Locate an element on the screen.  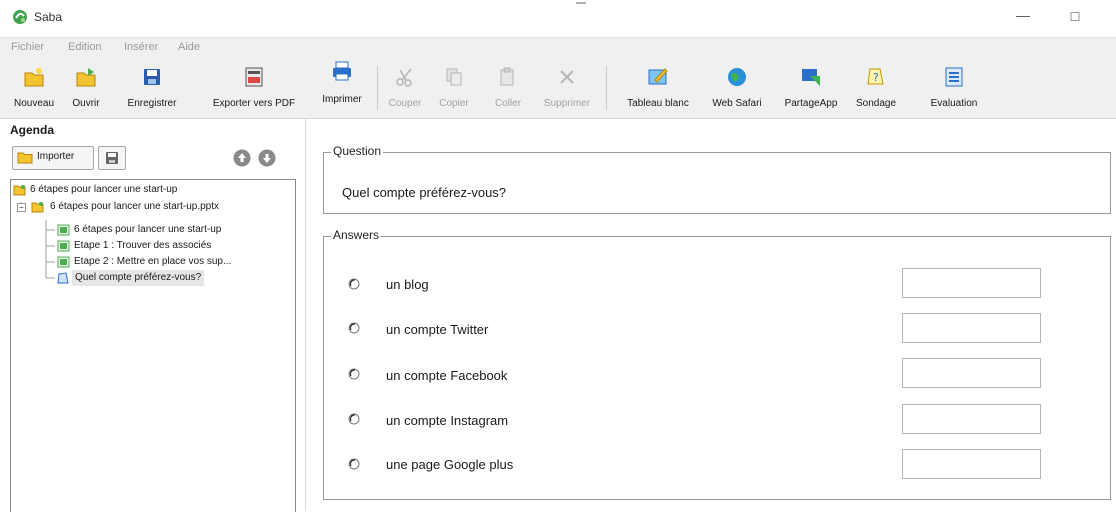
exporter-pdf-label: Exporter vers PDF is located at coordinates (254, 103).